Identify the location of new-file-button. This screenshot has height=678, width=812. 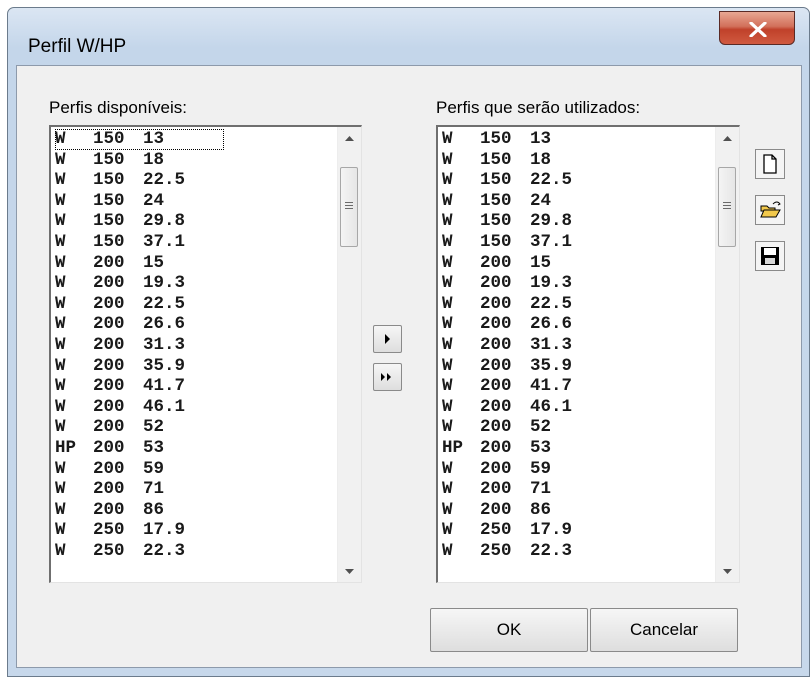
(770, 164).